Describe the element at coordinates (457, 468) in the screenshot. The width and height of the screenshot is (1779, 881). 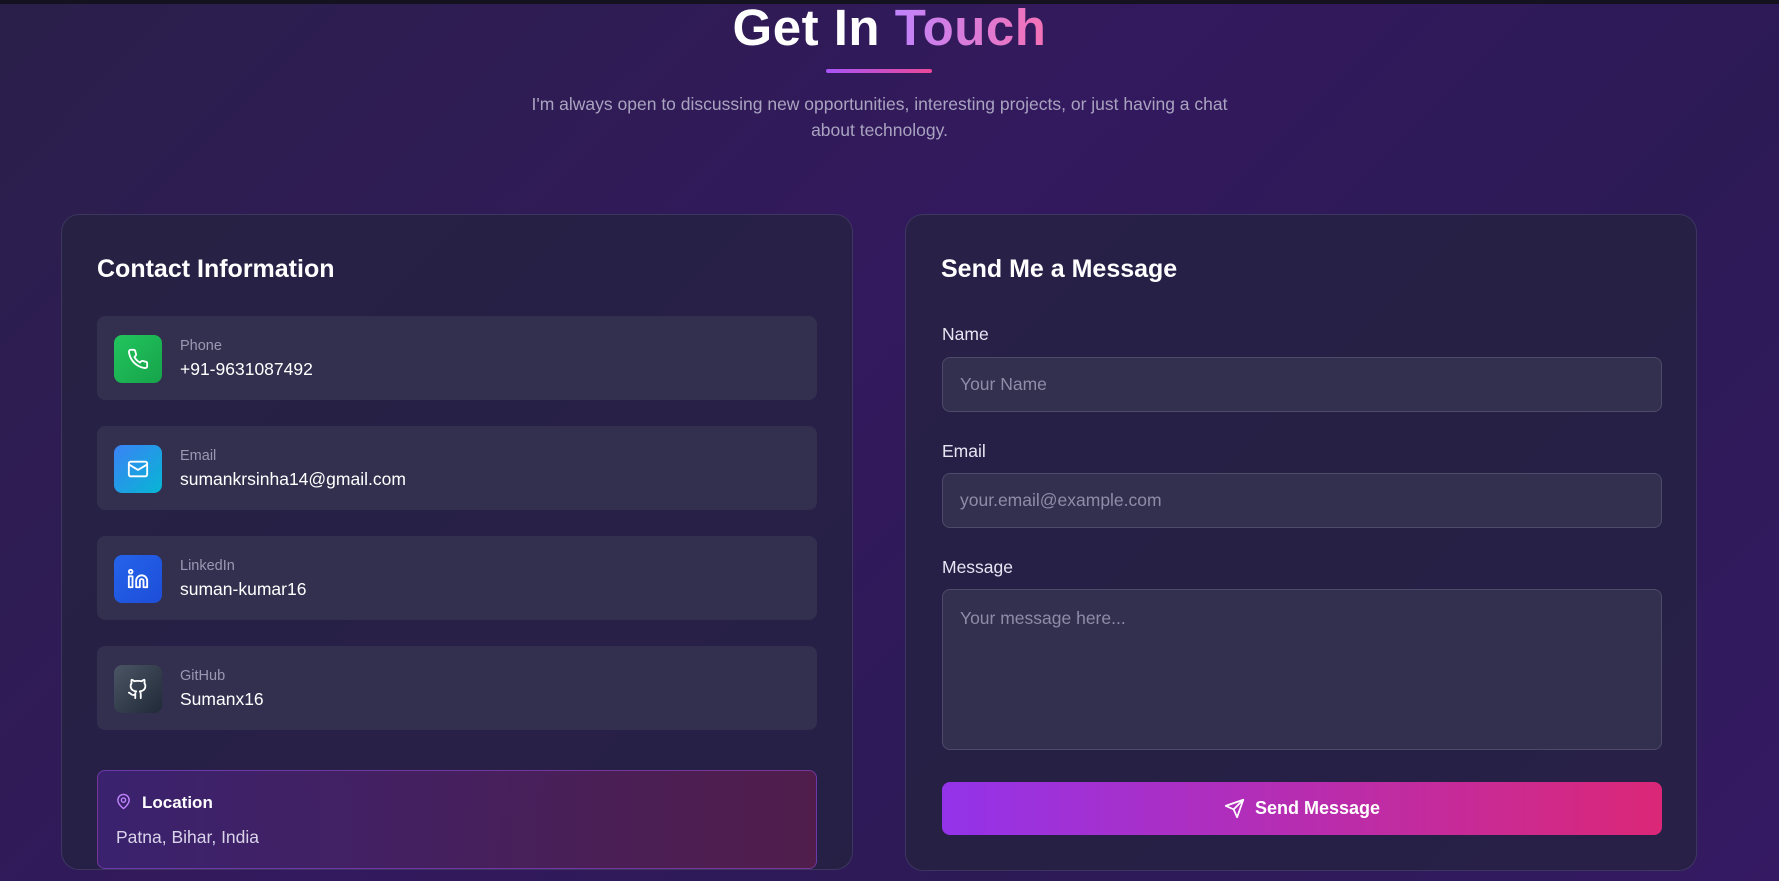
I see `contact-item-email: Email sumankrsinha14@gmail.com` at that location.